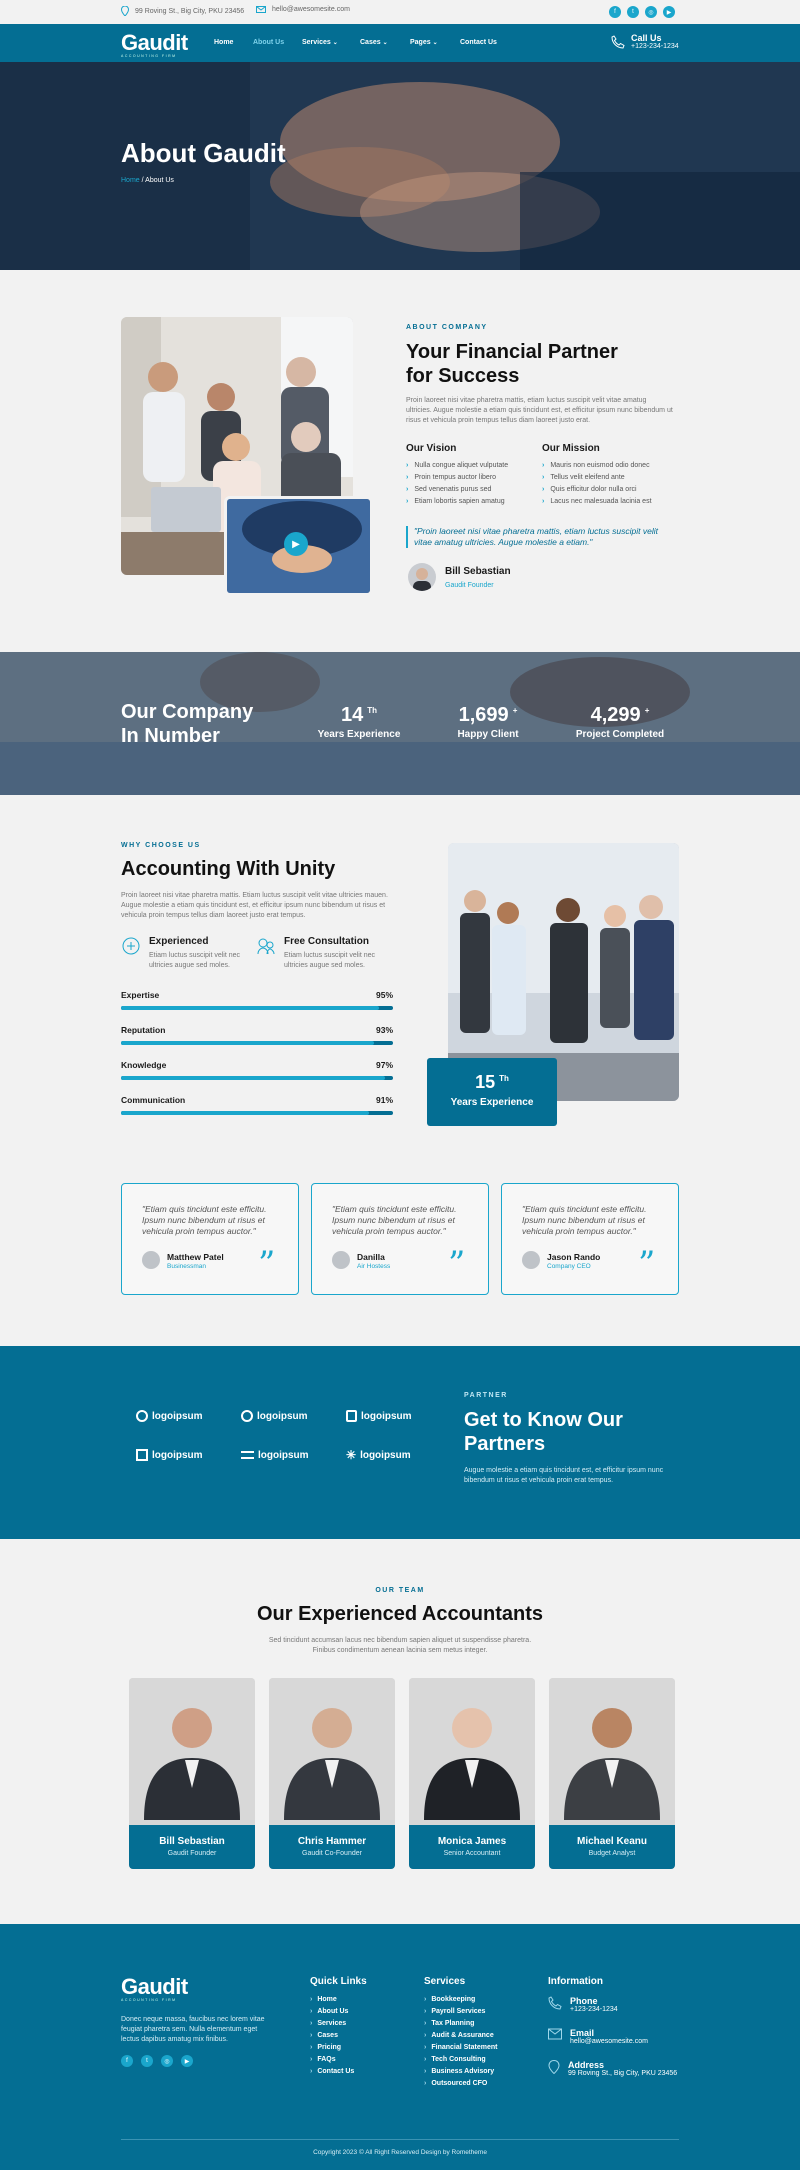 The width and height of the screenshot is (800, 2170). I want to click on nav-about: About Us, so click(268, 42).